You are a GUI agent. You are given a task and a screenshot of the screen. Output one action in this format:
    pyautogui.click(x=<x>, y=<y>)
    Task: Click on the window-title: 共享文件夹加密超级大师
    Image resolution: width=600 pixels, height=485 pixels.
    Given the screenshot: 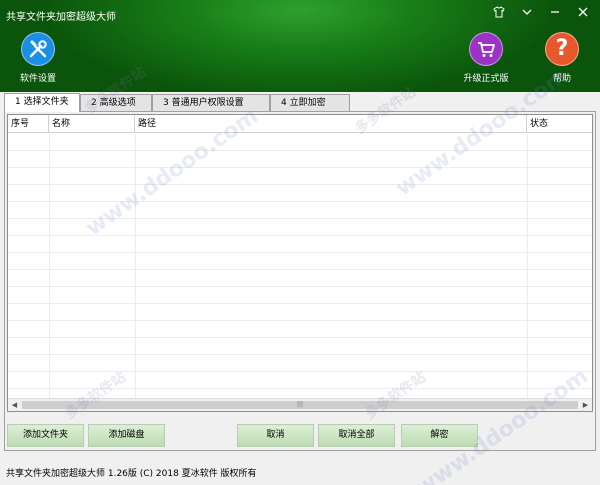 What is the action you would take?
    pyautogui.click(x=61, y=17)
    